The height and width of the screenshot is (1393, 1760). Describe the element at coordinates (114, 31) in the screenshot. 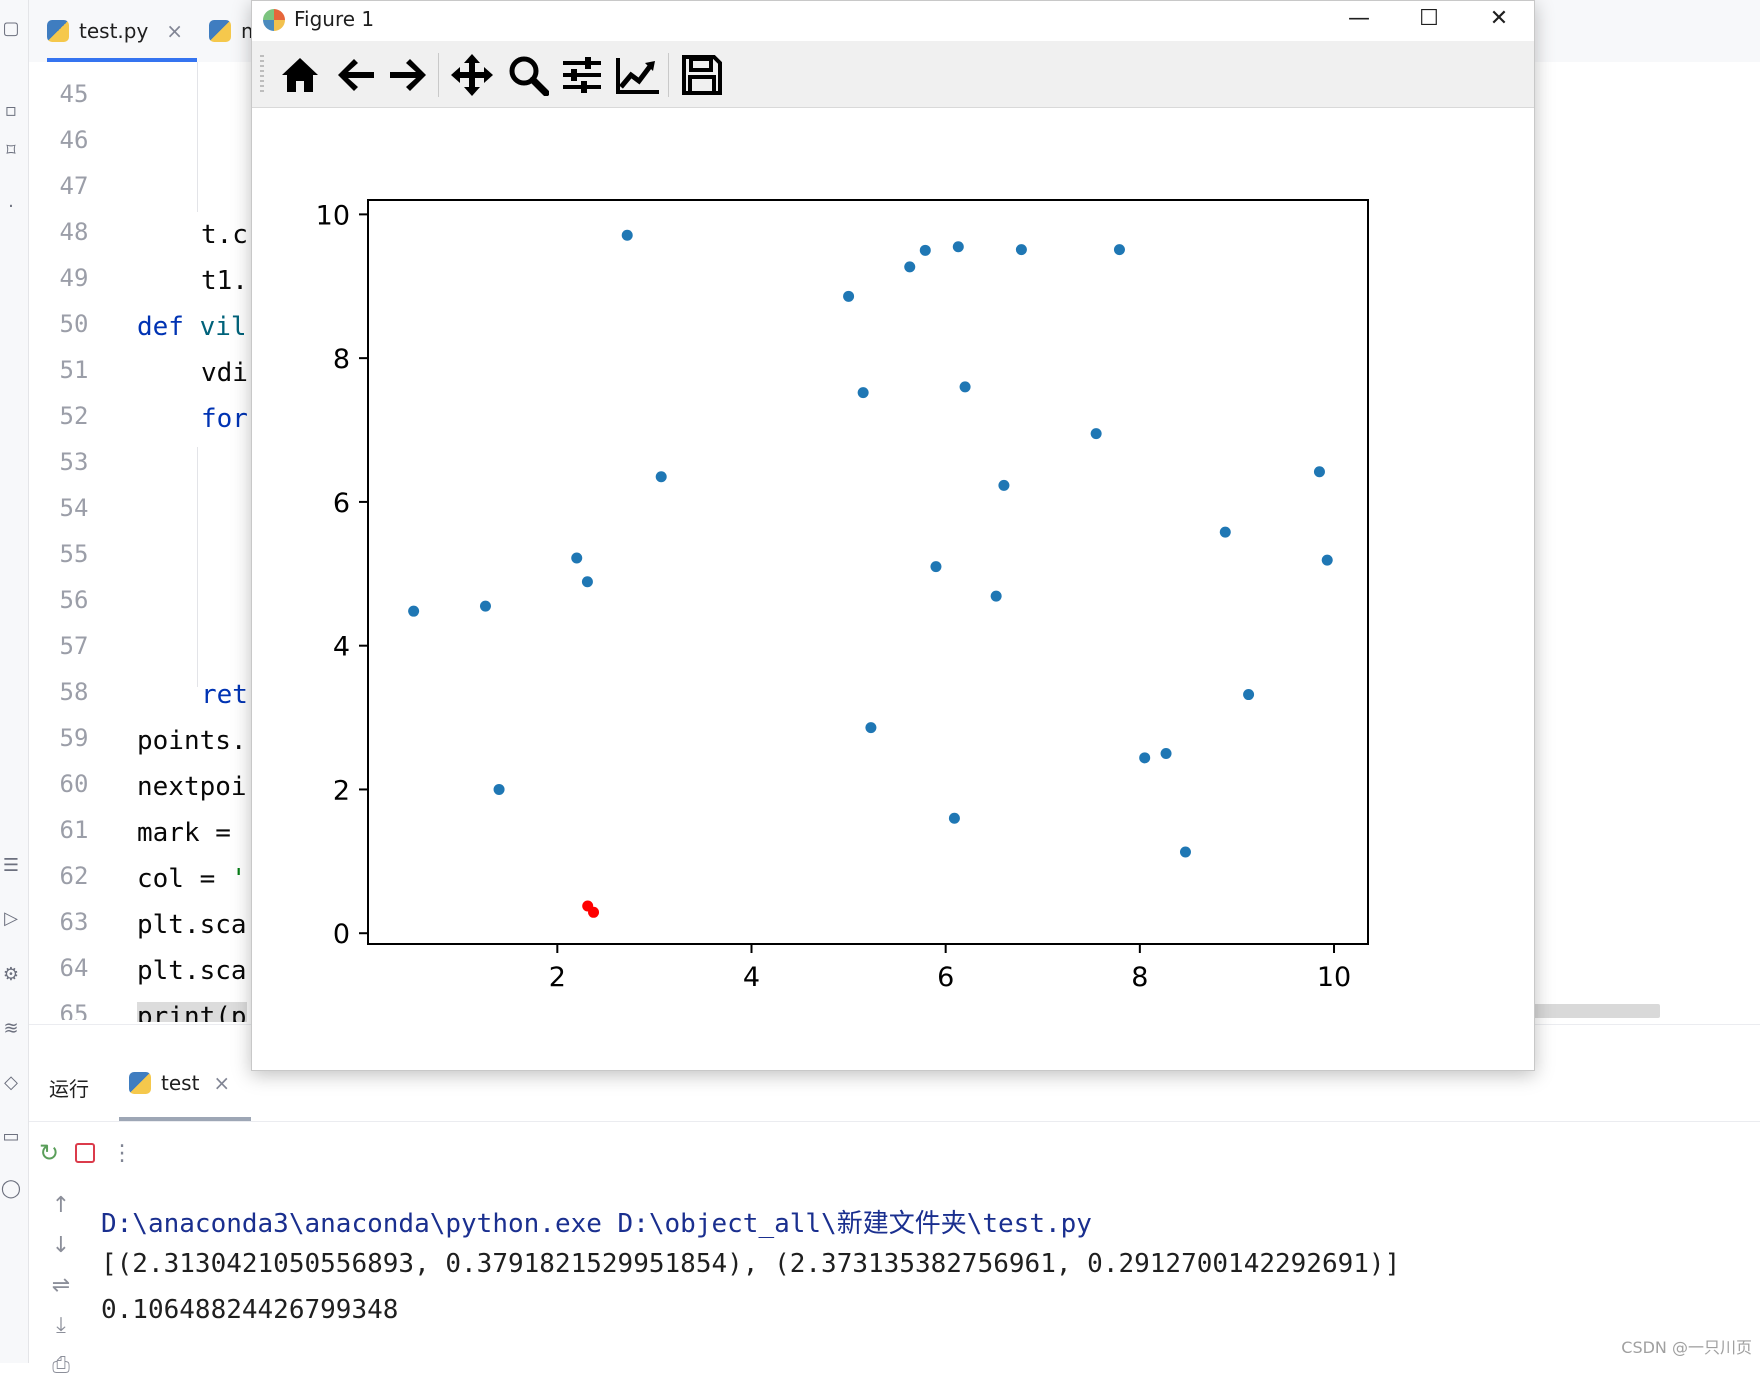

I see `tab-label: test.py` at that location.